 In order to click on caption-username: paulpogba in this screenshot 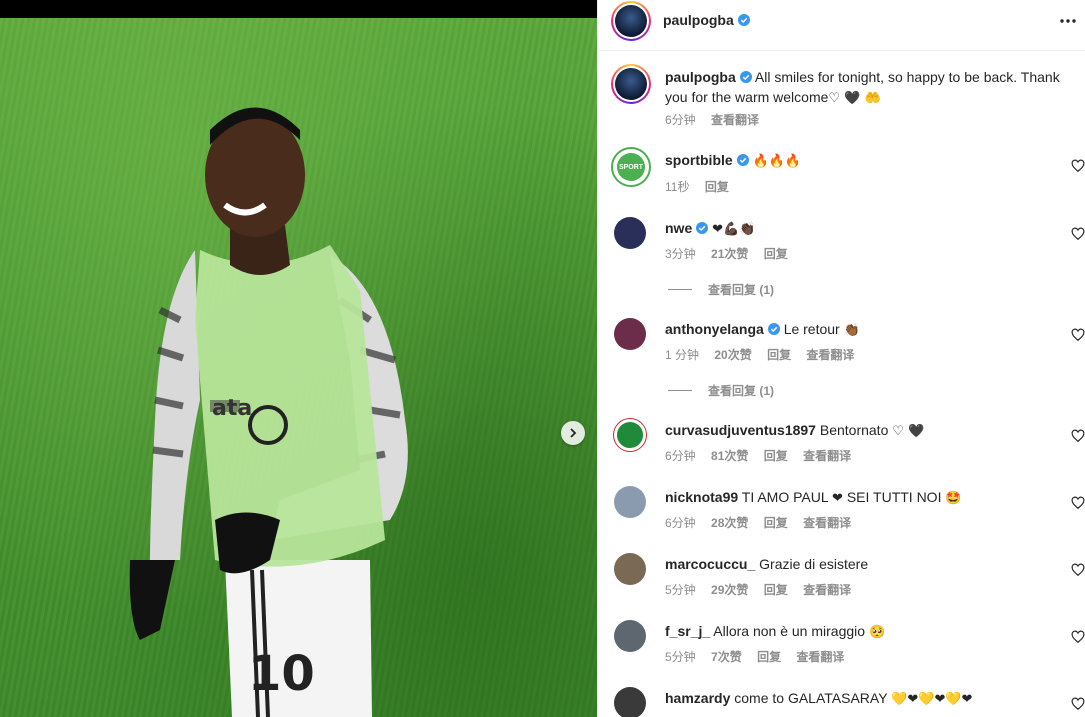, I will do `click(700, 77)`.